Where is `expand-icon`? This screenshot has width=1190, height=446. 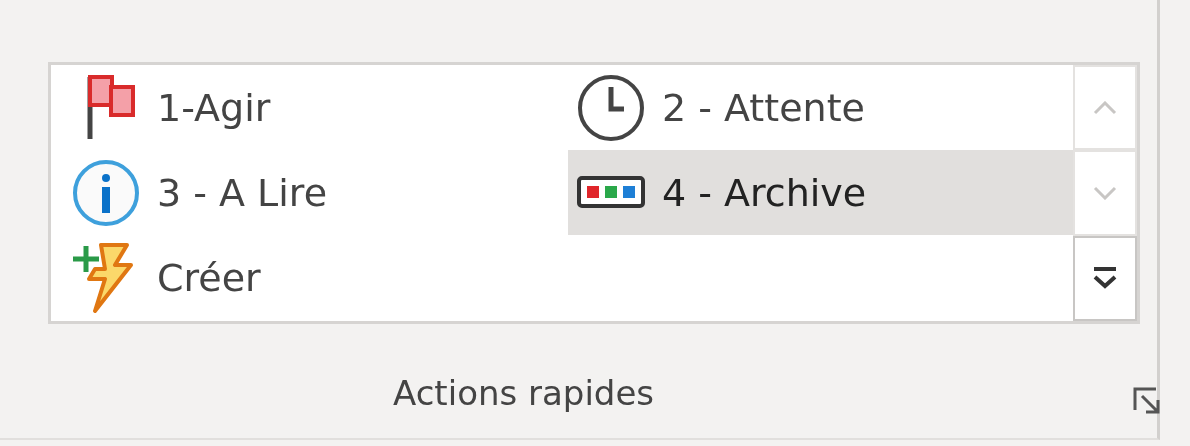
expand-icon is located at coordinates (1105, 278).